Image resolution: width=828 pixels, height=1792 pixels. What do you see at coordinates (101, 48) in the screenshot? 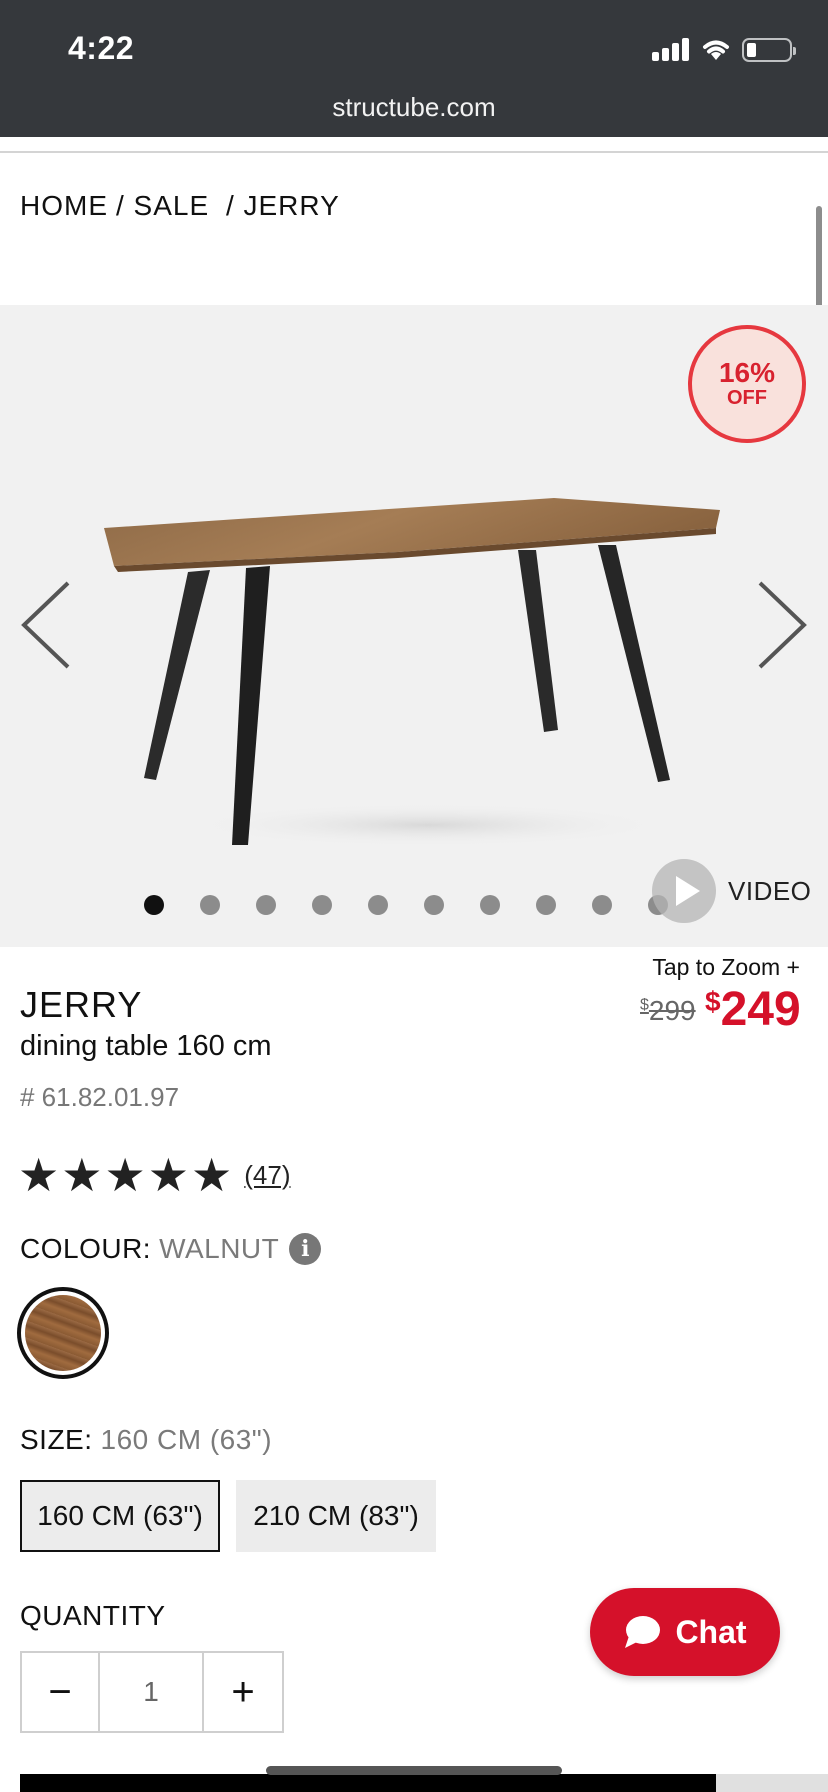
I see `status-time: 4:22` at bounding box center [101, 48].